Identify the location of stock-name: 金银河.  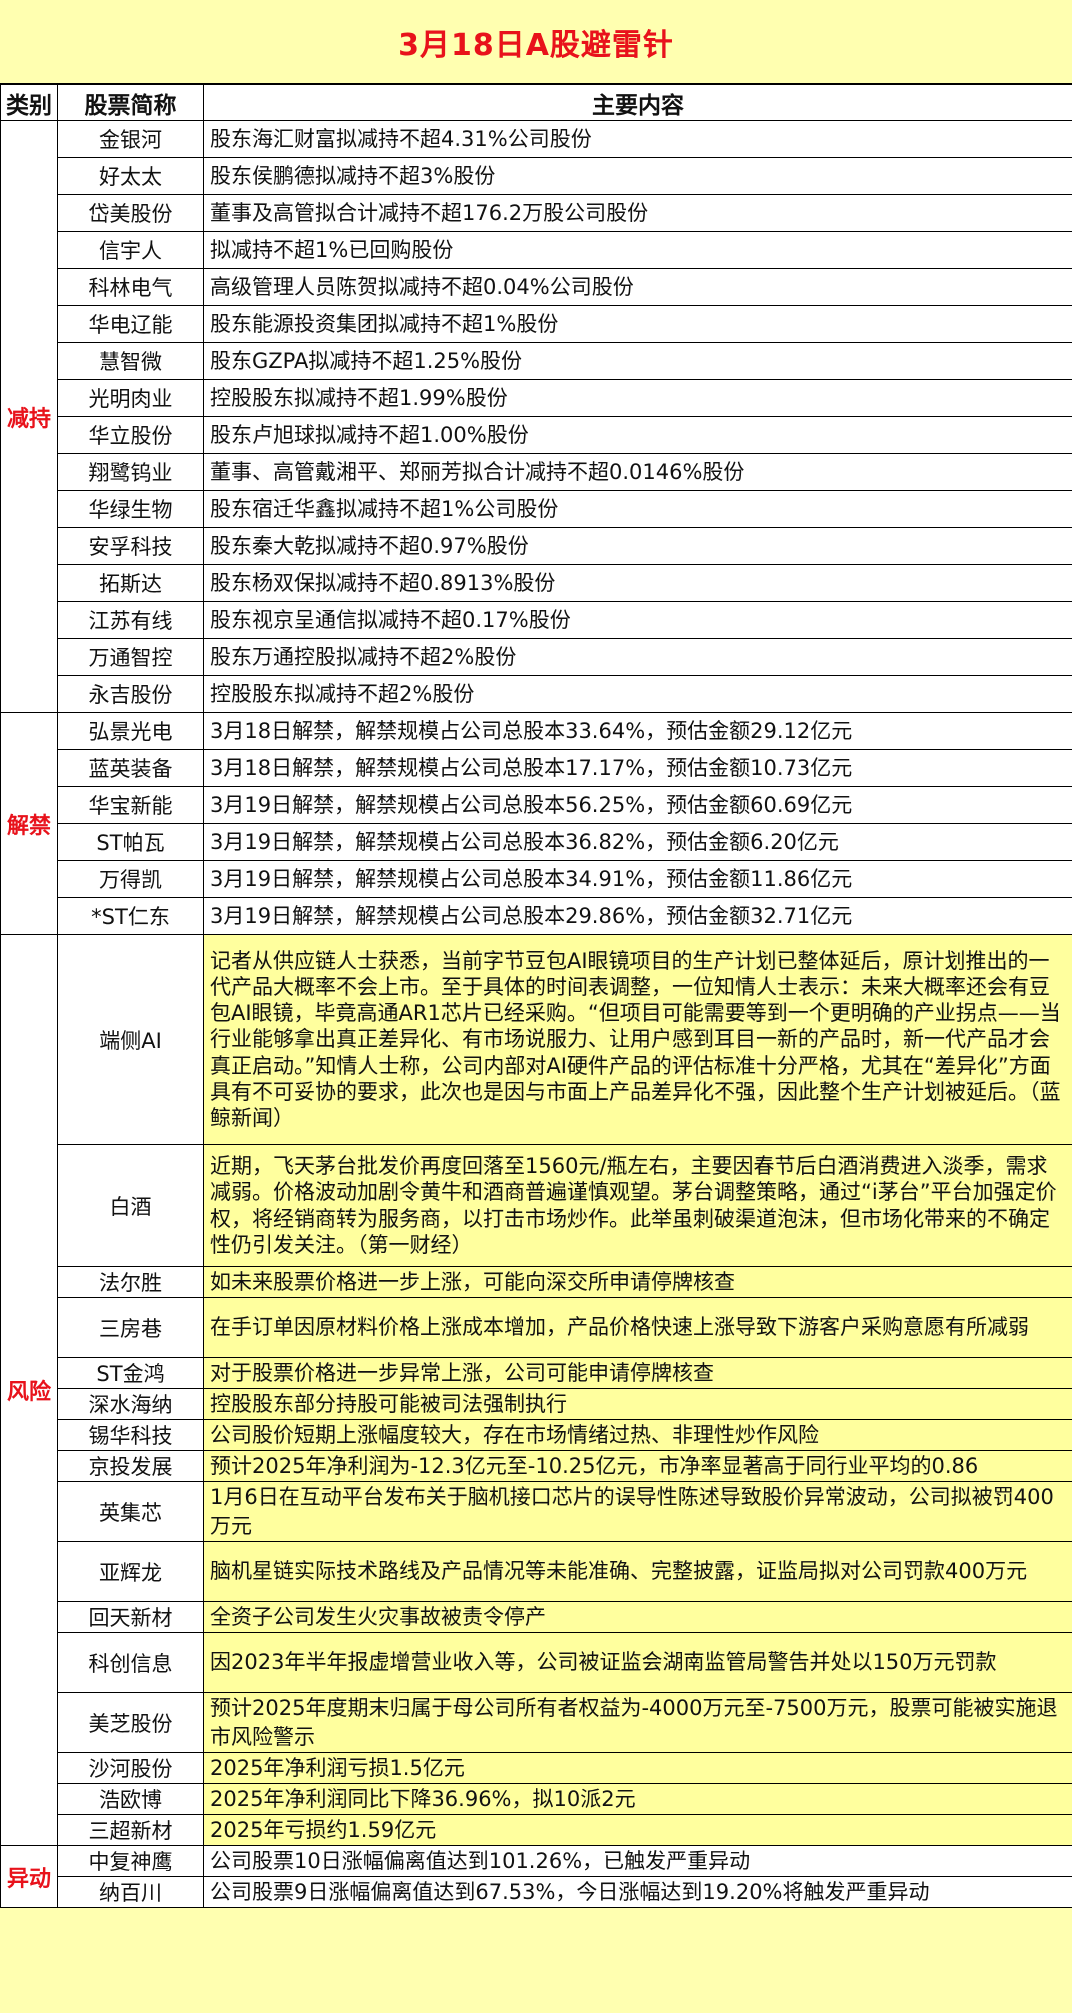
(130, 139).